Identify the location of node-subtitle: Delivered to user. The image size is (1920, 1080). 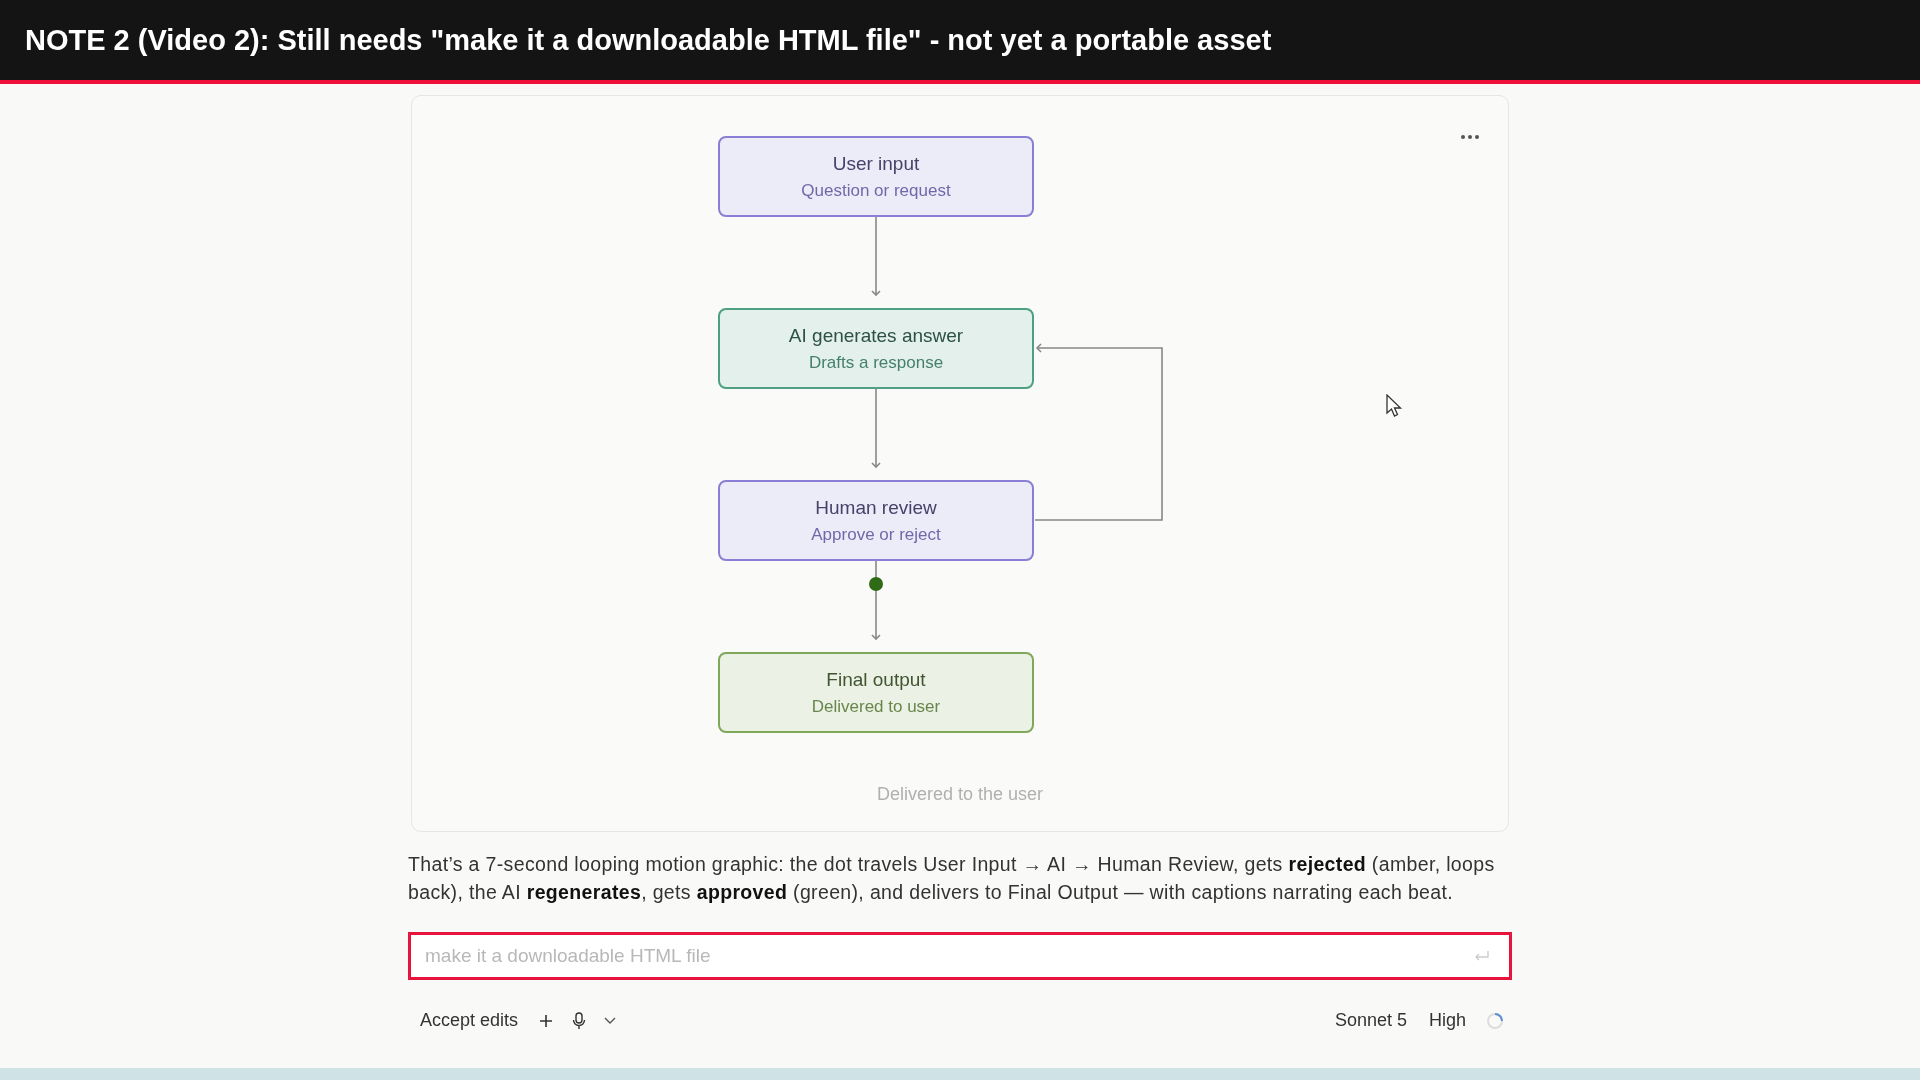
(876, 706).